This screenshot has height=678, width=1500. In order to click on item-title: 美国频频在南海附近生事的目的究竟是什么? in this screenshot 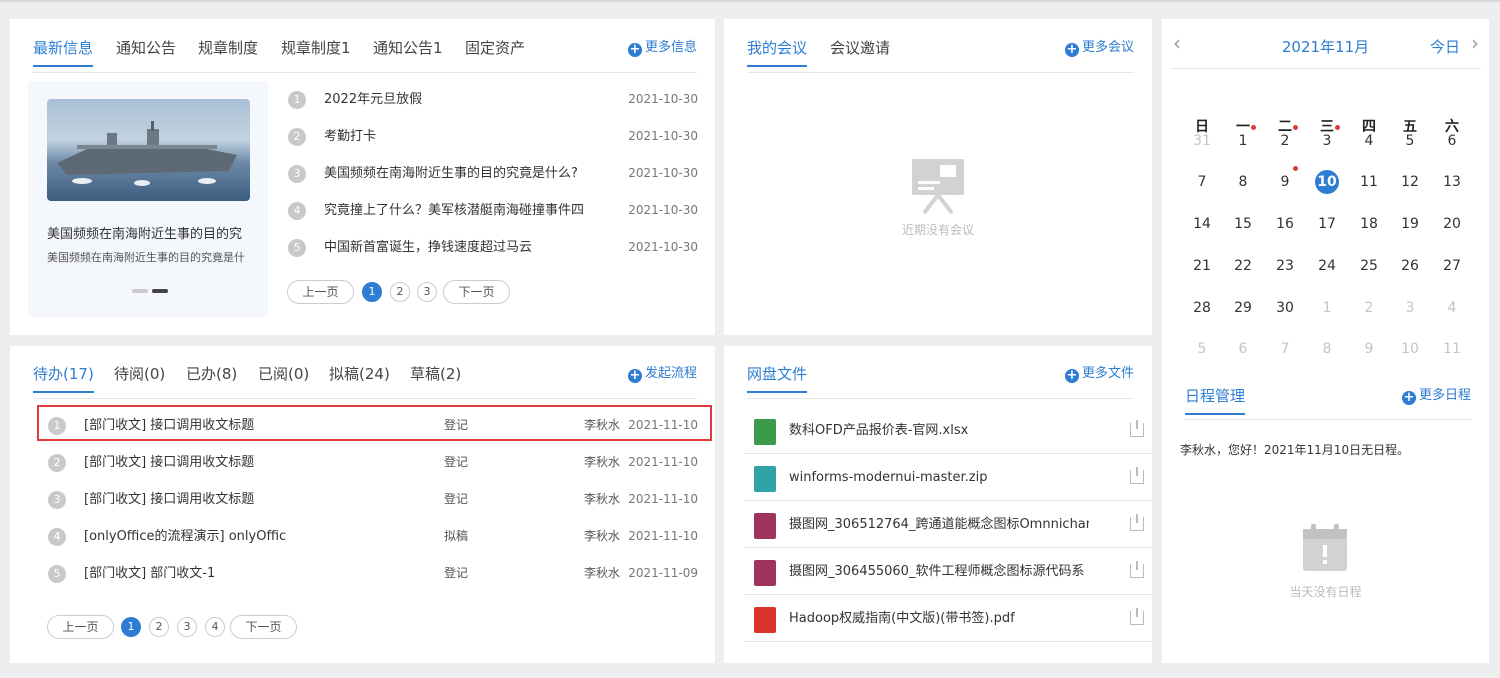, I will do `click(451, 173)`.